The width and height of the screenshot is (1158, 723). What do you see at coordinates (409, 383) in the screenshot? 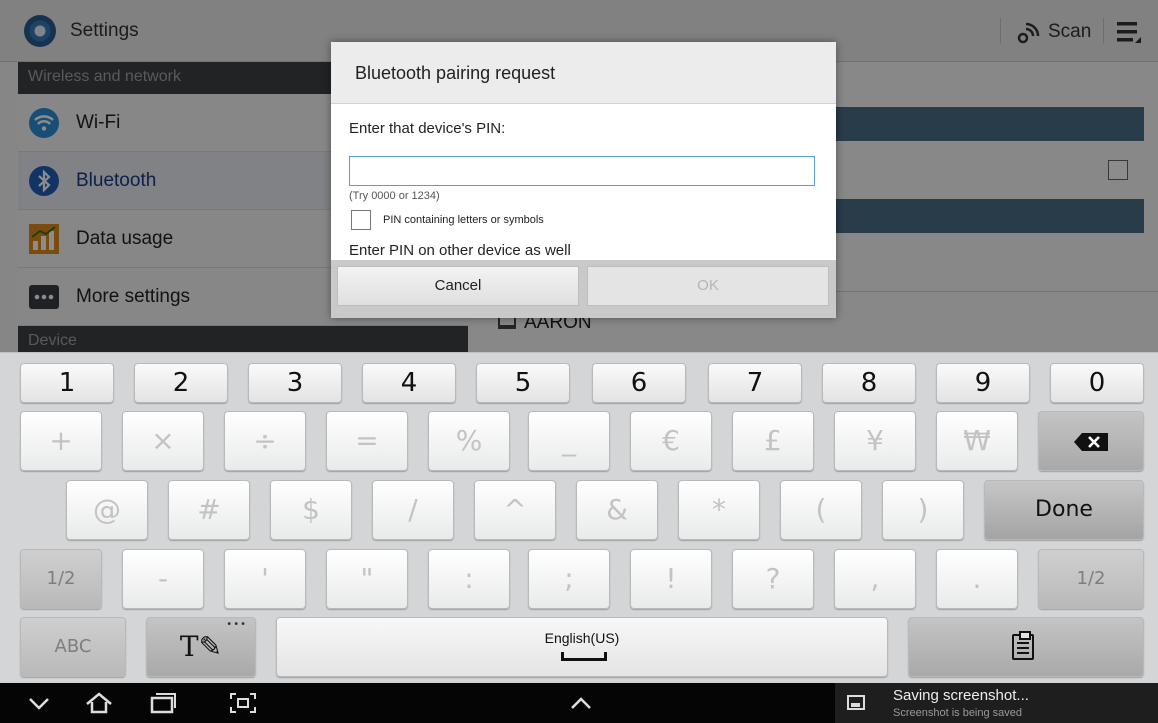
I see `key-4: 4` at bounding box center [409, 383].